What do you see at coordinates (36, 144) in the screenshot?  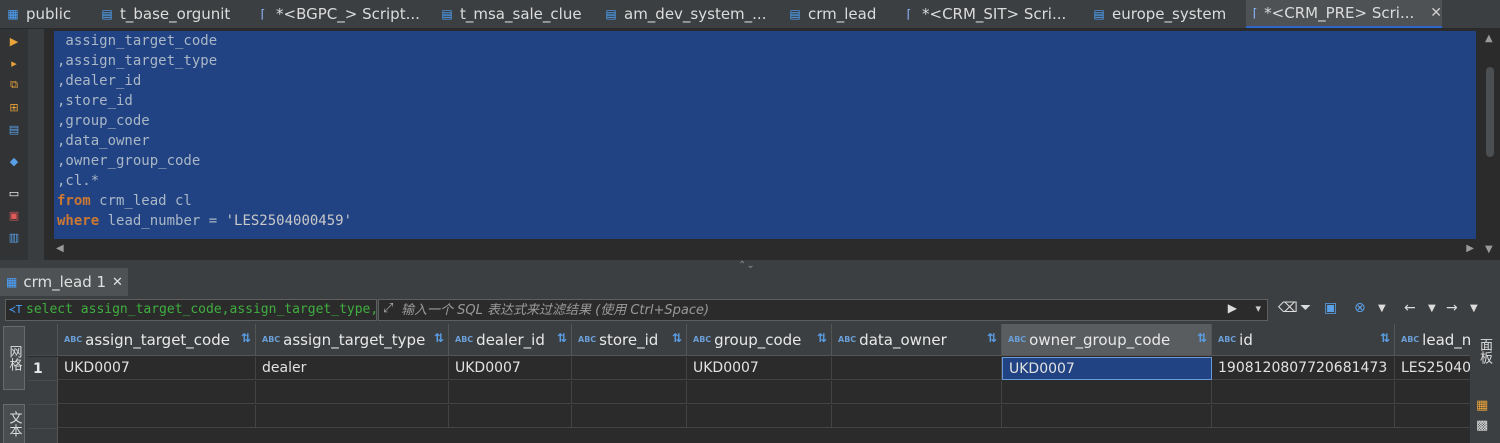 I see `editor-gutter` at bounding box center [36, 144].